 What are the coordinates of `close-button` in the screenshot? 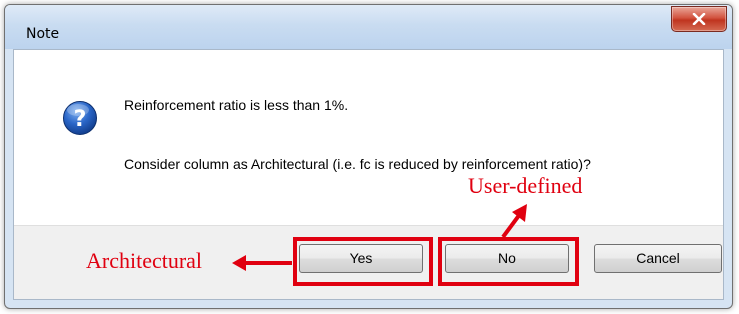 It's located at (699, 19).